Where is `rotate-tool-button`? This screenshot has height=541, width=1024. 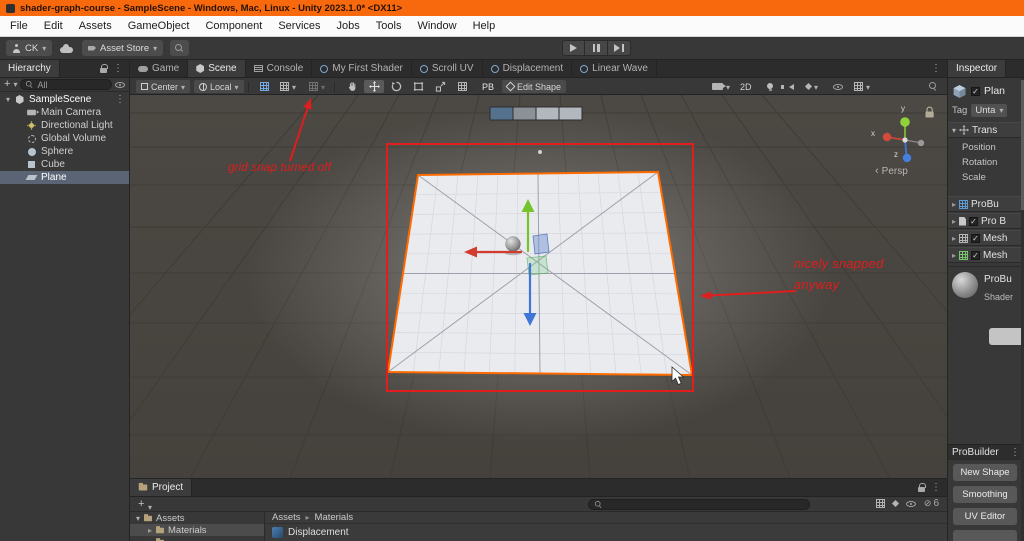 rotate-tool-button is located at coordinates (396, 86).